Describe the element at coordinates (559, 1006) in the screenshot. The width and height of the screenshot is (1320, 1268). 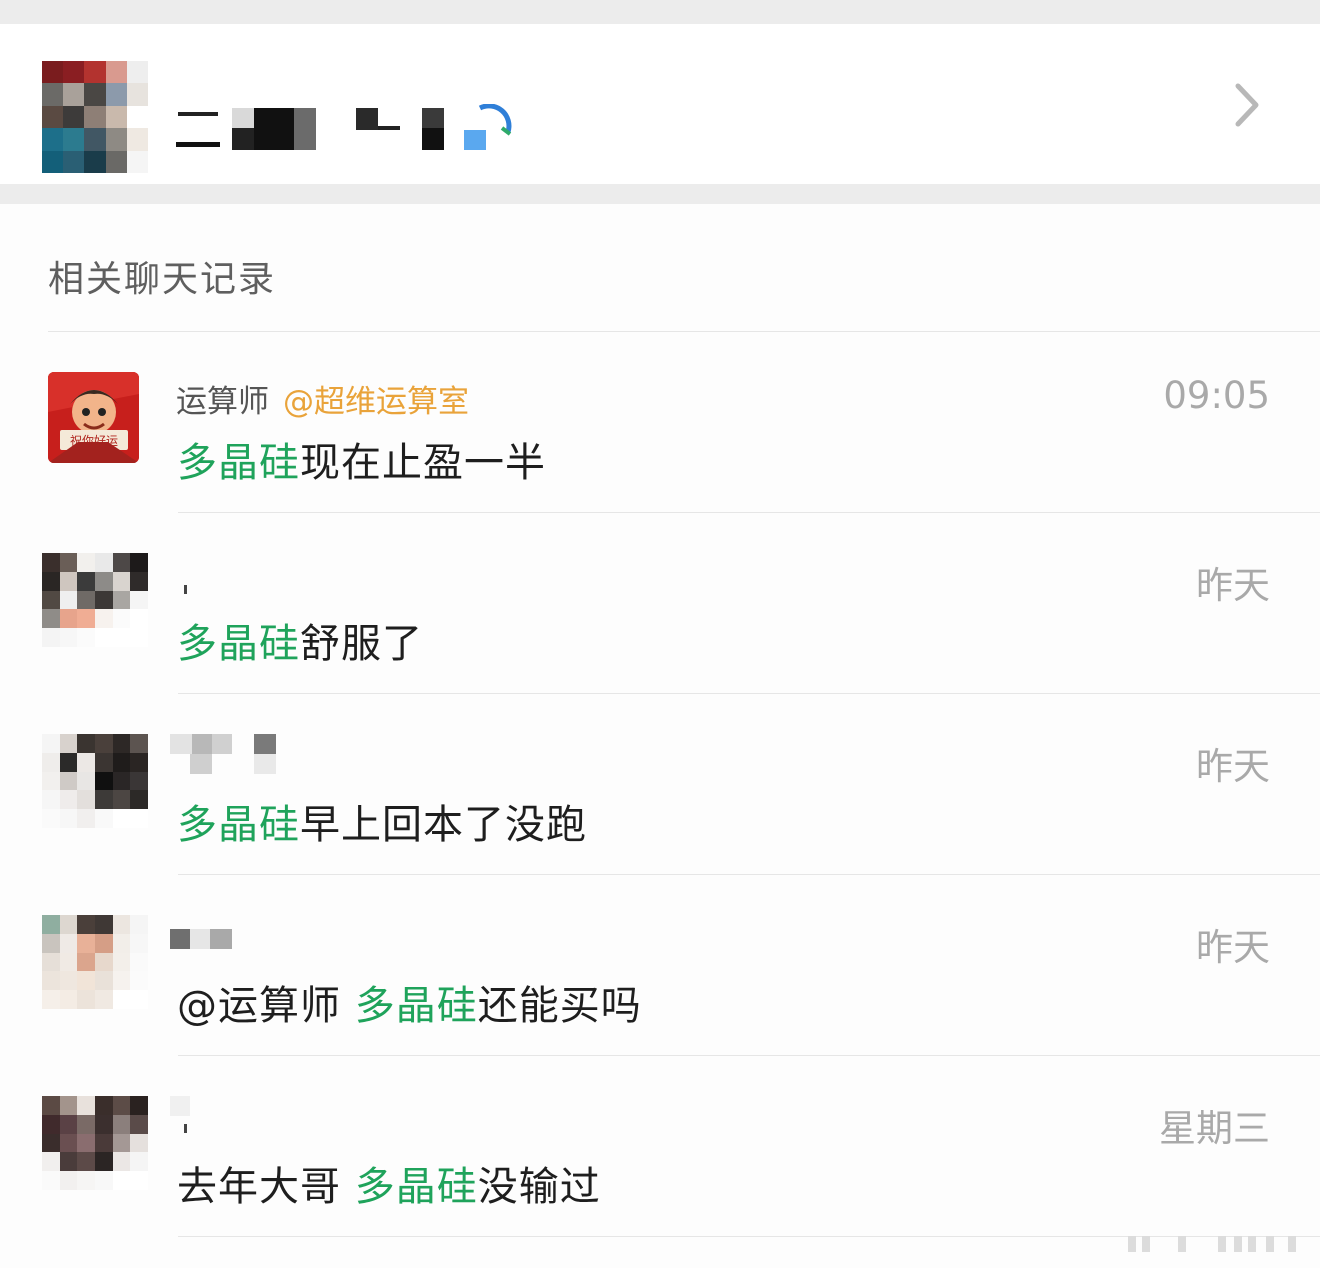
I see `message-suffix: 还能买吗` at that location.